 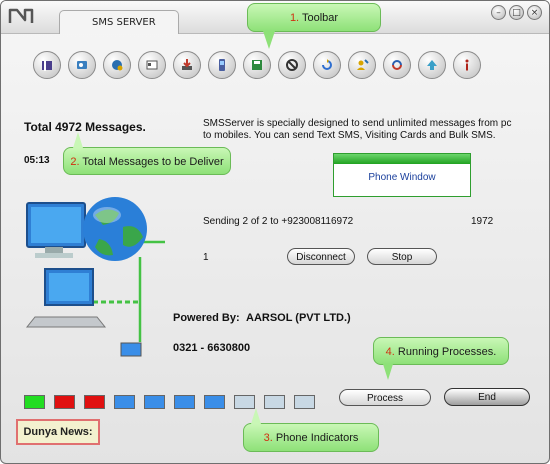 What do you see at coordinates (385, 397) in the screenshot?
I see `process-button: Process` at bounding box center [385, 397].